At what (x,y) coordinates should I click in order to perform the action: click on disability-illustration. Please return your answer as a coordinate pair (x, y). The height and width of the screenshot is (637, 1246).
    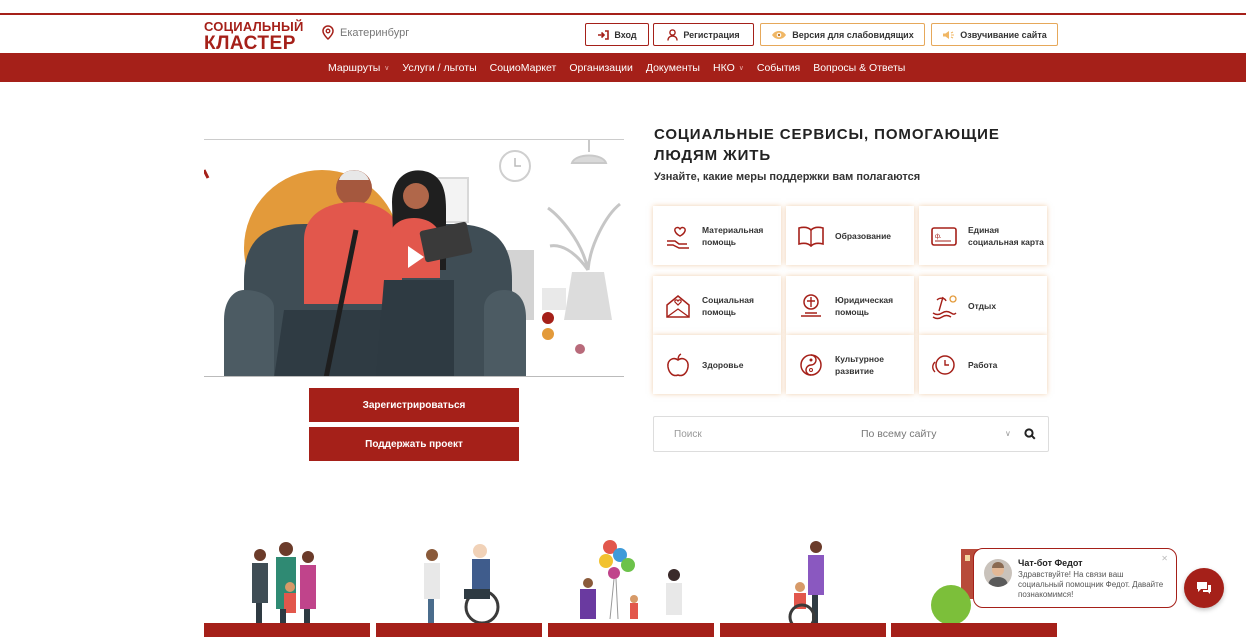
    Looking at the image, I should click on (806, 586).